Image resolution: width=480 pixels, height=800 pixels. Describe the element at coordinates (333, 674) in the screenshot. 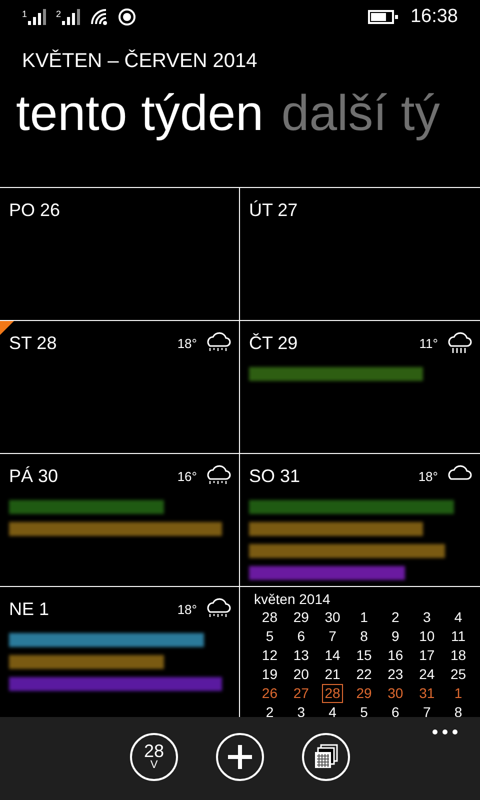

I see `calendar-day: 21` at that location.